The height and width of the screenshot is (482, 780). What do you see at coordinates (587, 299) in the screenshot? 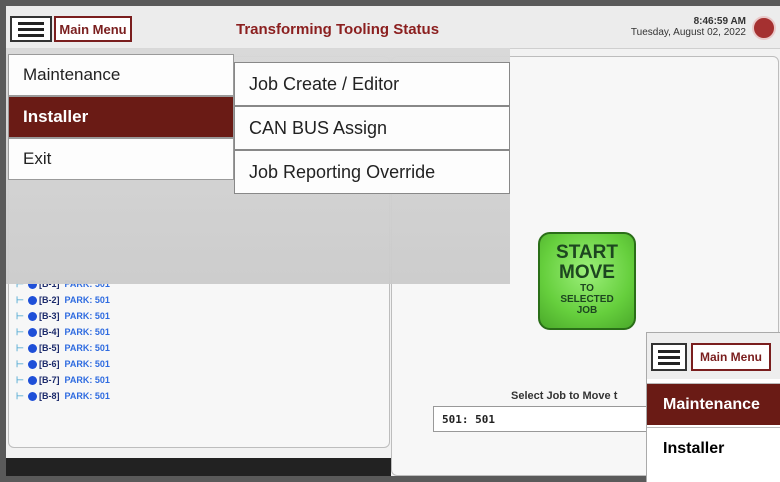
I see `start-move-line4: SELECTED` at bounding box center [587, 299].